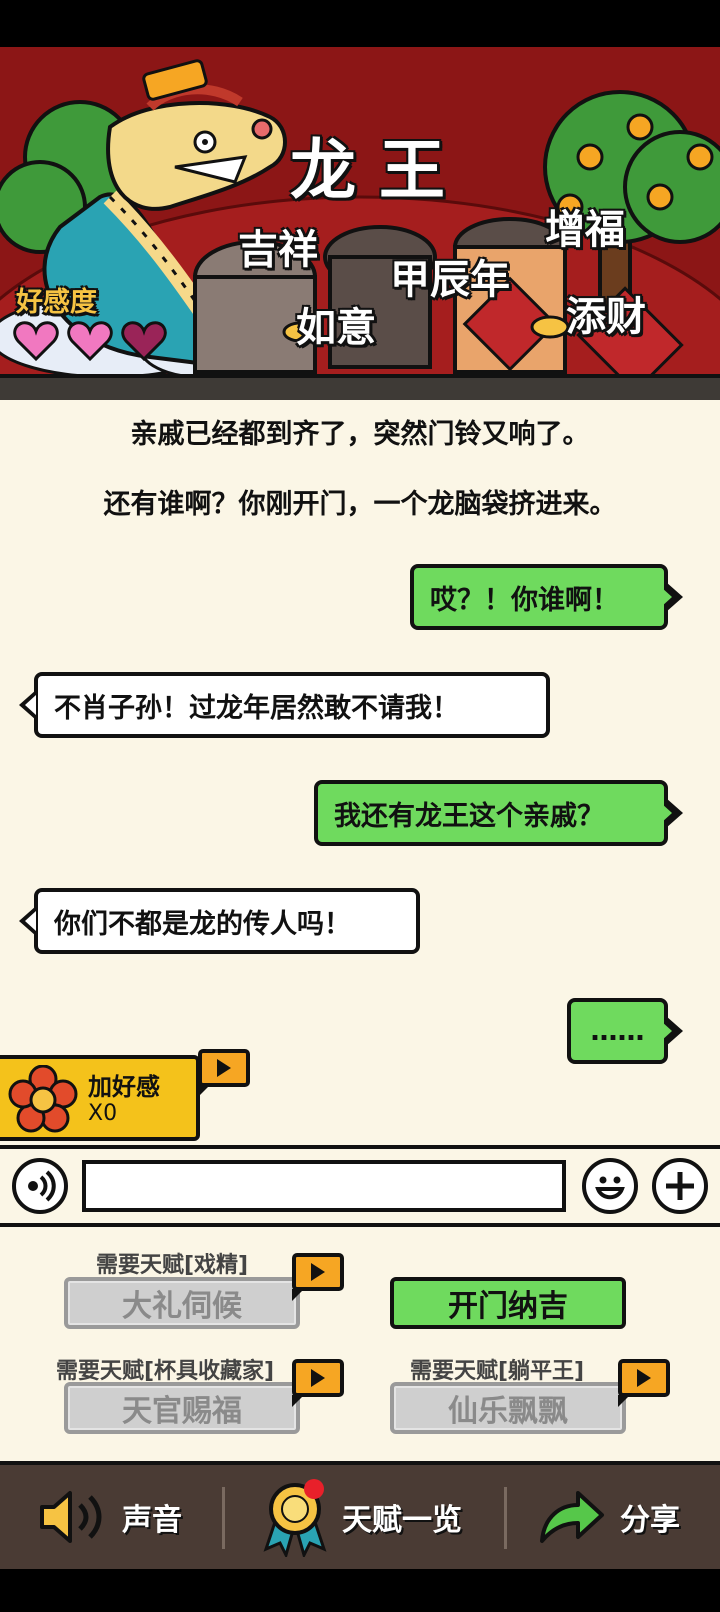  What do you see at coordinates (360, 504) in the screenshot?
I see `narration-line-2: 还有谁啊？你刚开门，一个龙脑袋挤进来。` at bounding box center [360, 504].